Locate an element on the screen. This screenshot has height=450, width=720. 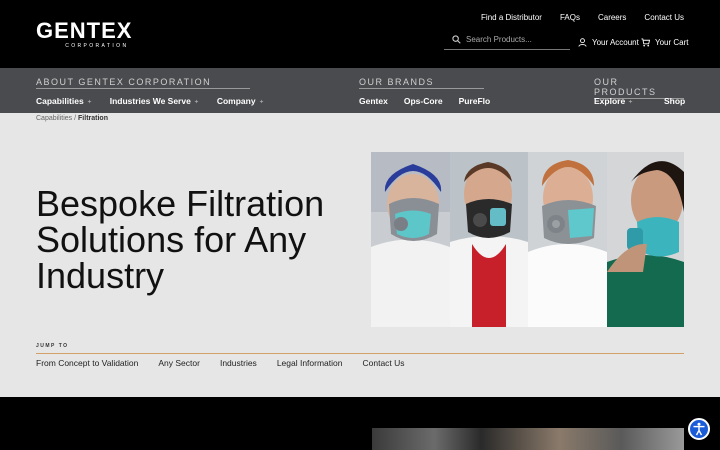
brands-section-title: OUR BRANDS is located at coordinates (421, 83).